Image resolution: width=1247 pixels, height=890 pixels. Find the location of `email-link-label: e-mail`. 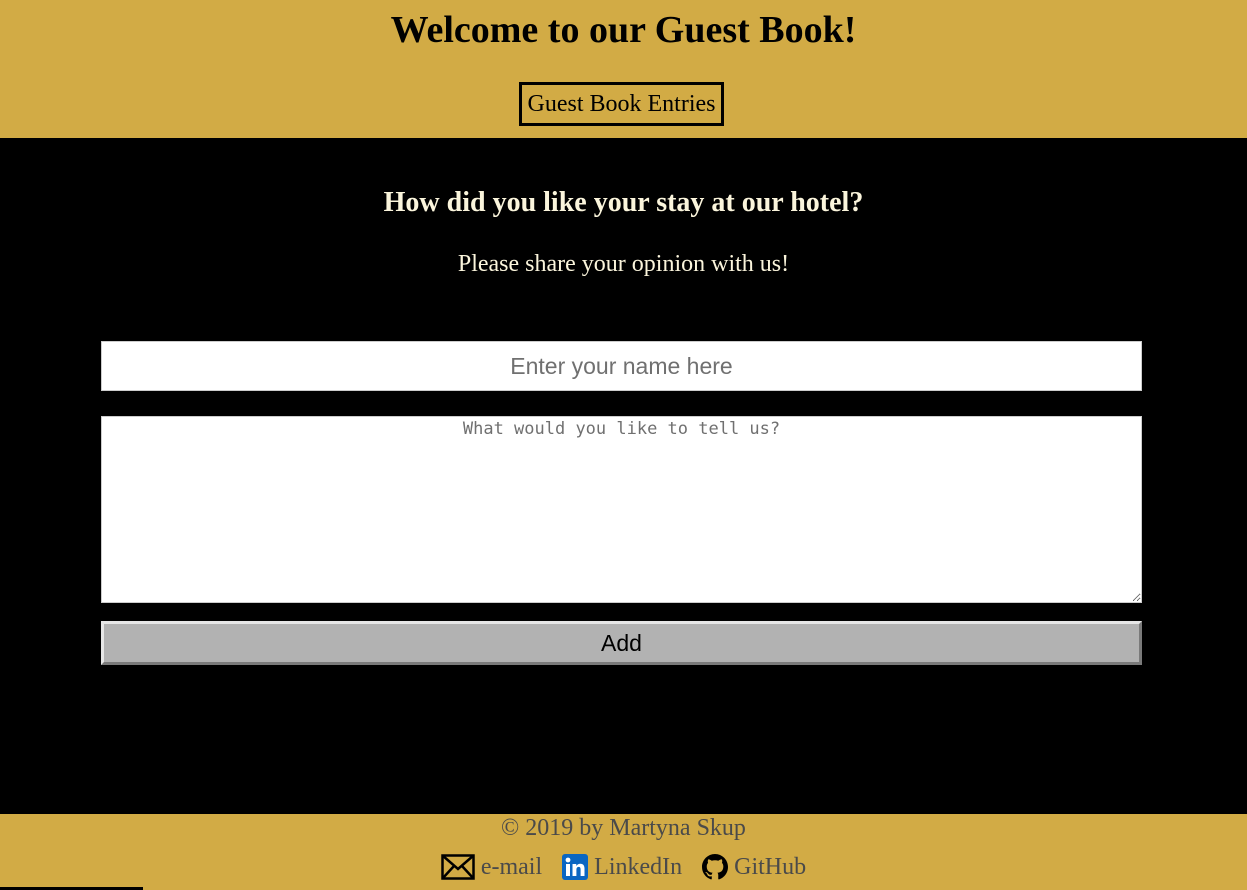

email-link-label: e-mail is located at coordinates (511, 867).